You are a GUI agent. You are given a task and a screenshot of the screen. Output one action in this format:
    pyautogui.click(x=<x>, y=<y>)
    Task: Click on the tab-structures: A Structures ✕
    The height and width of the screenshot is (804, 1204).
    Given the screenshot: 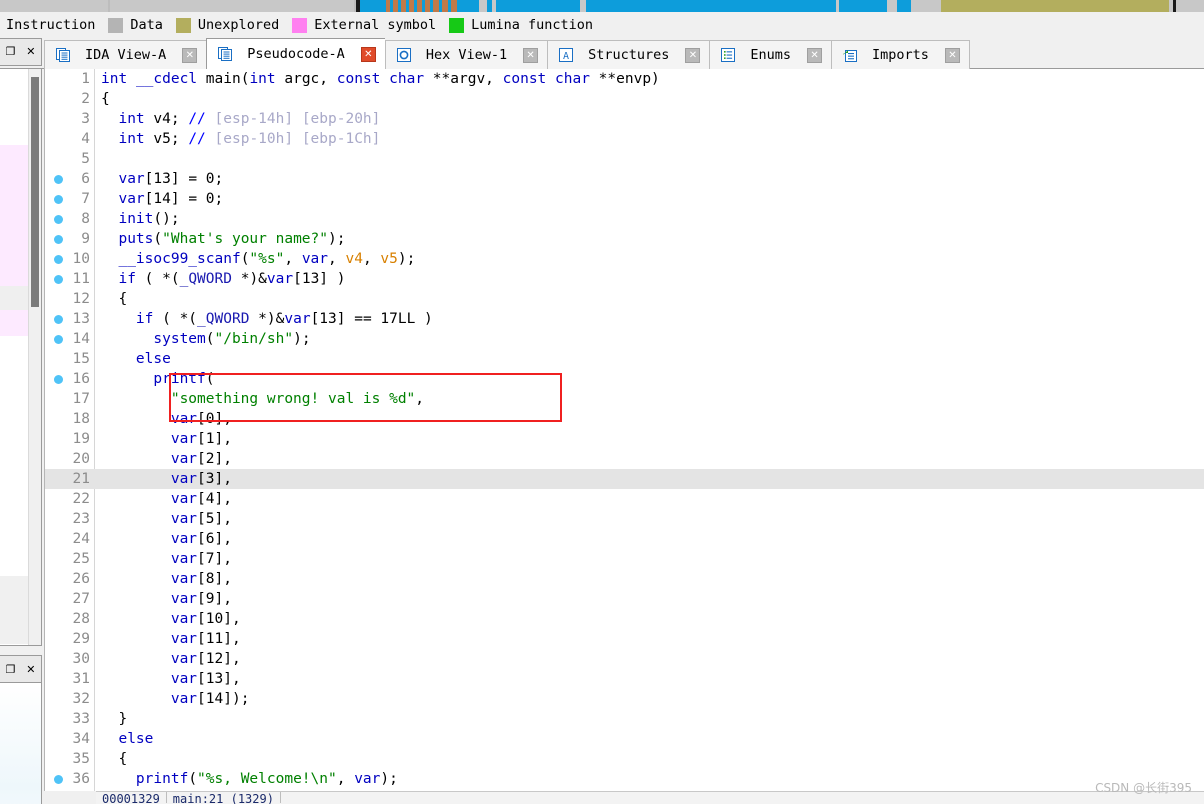 What is the action you would take?
    pyautogui.click(x=628, y=54)
    